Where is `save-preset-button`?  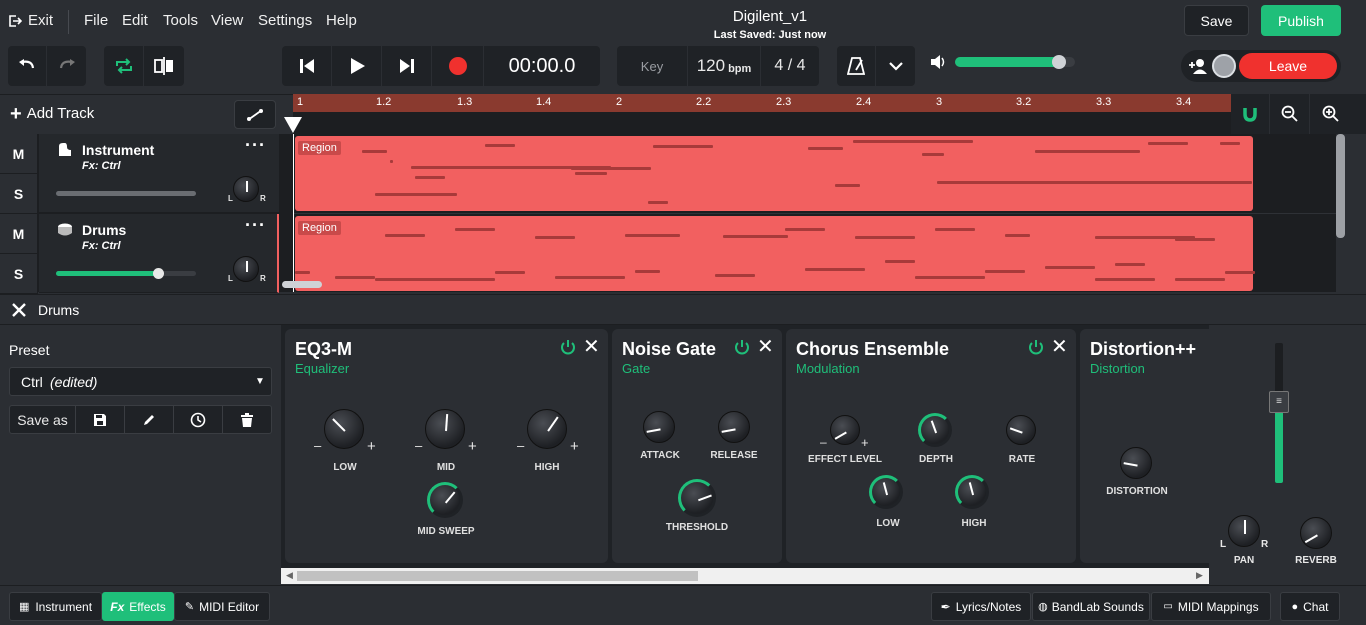
save-preset-button is located at coordinates (100, 419).